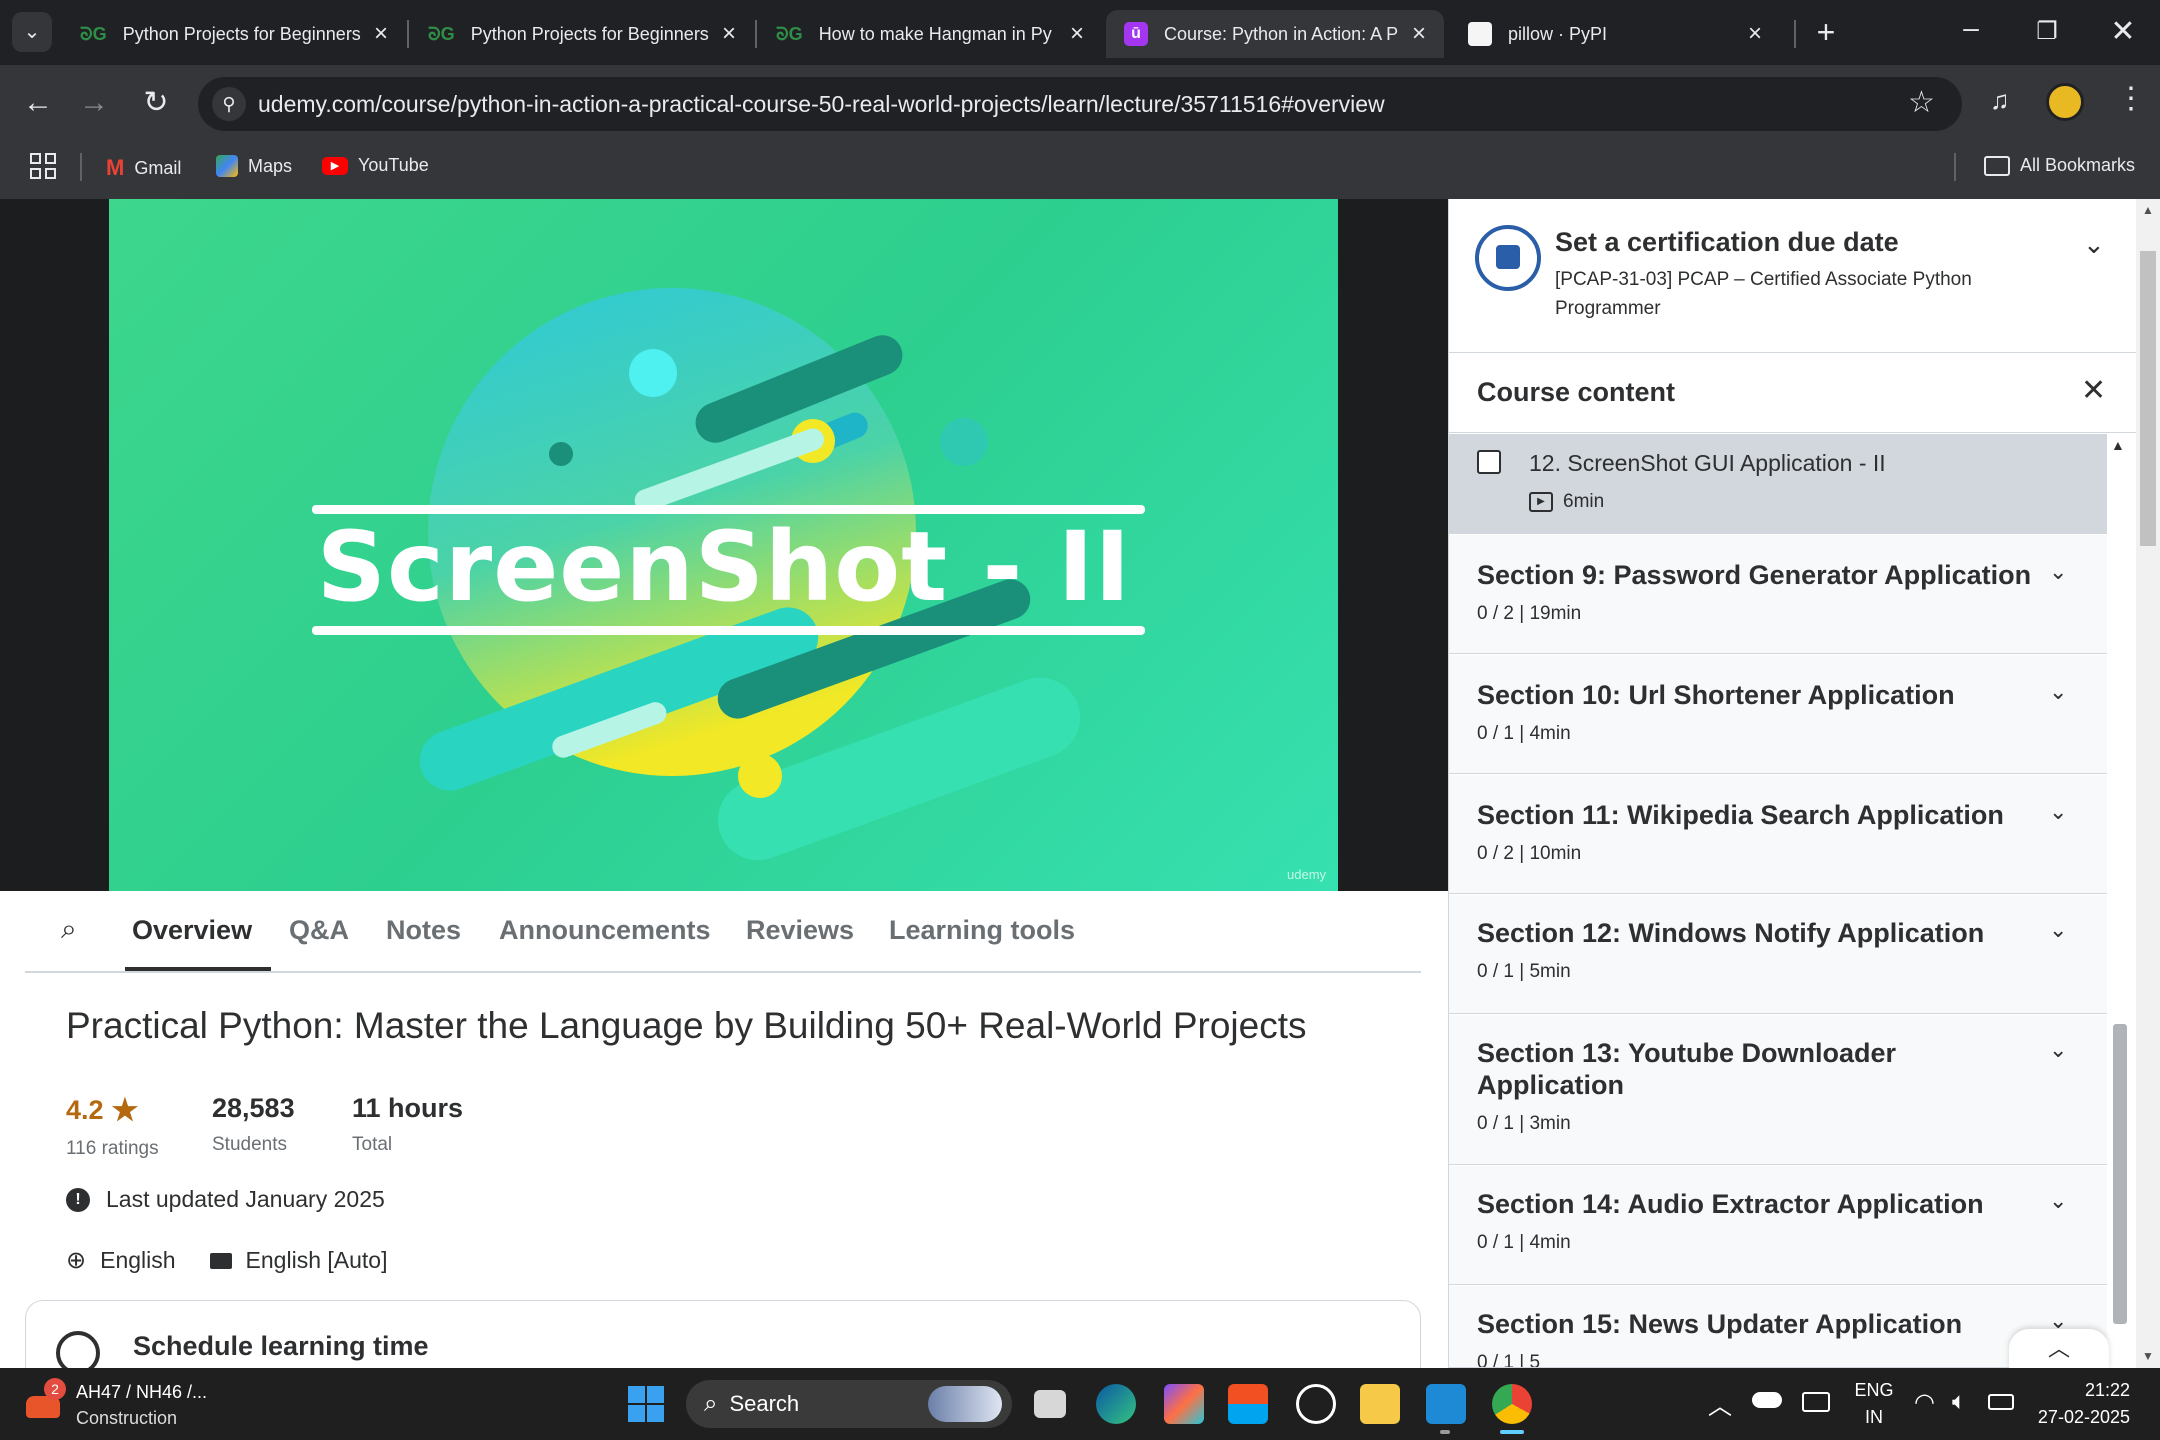 This screenshot has height=1440, width=2160. I want to click on gmail-icon: M, so click(115, 167).